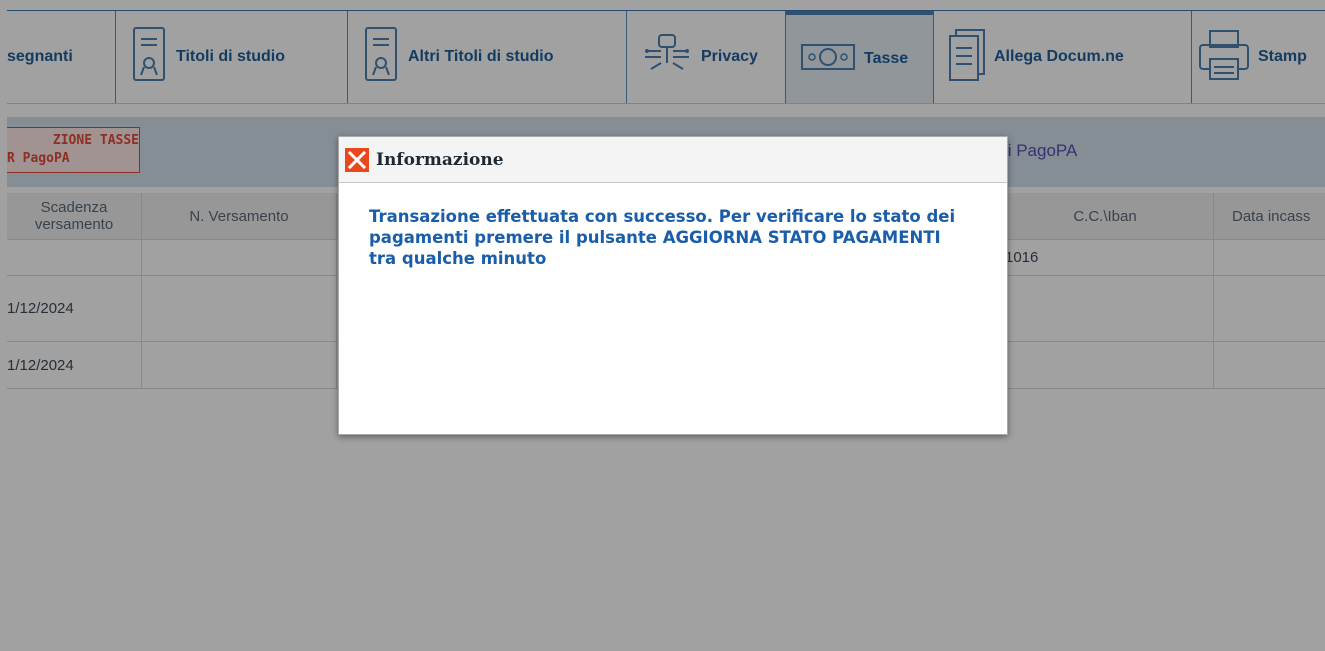 This screenshot has height=651, width=1325. Describe the element at coordinates (357, 160) in the screenshot. I see `close-icon` at that location.